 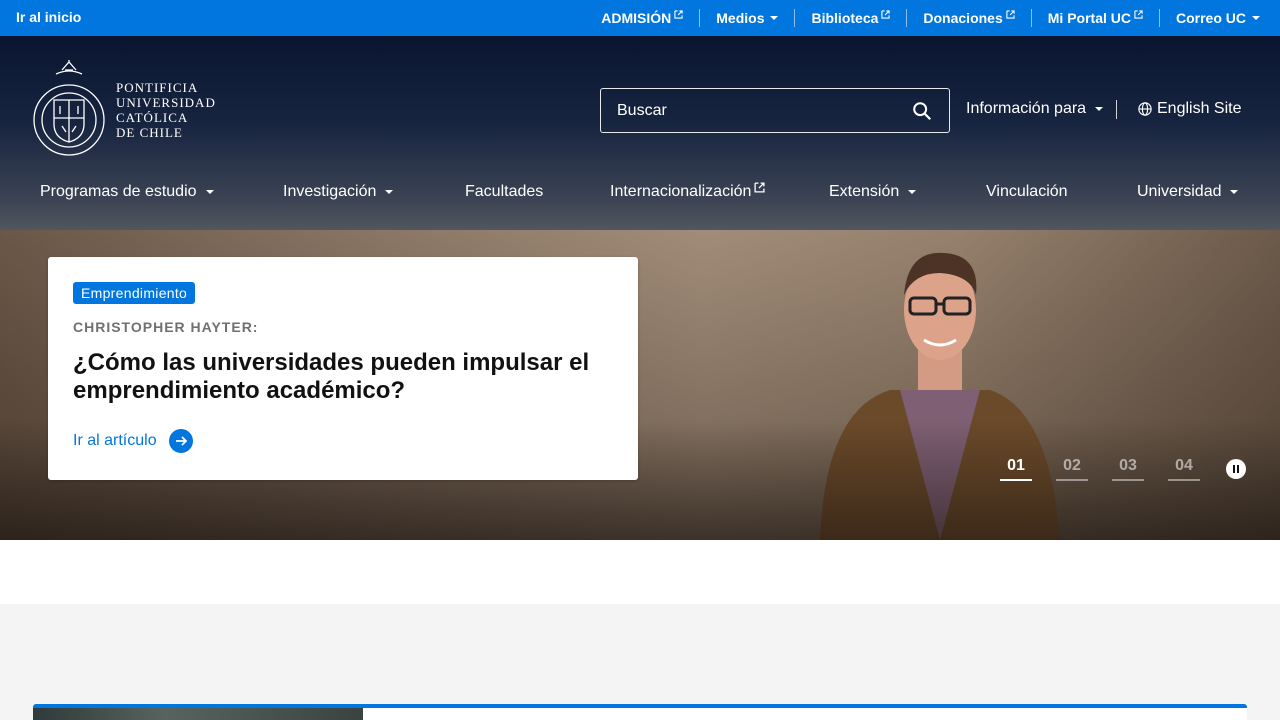 What do you see at coordinates (149, 132) in the screenshot?
I see `logo-line: DE CHILE` at bounding box center [149, 132].